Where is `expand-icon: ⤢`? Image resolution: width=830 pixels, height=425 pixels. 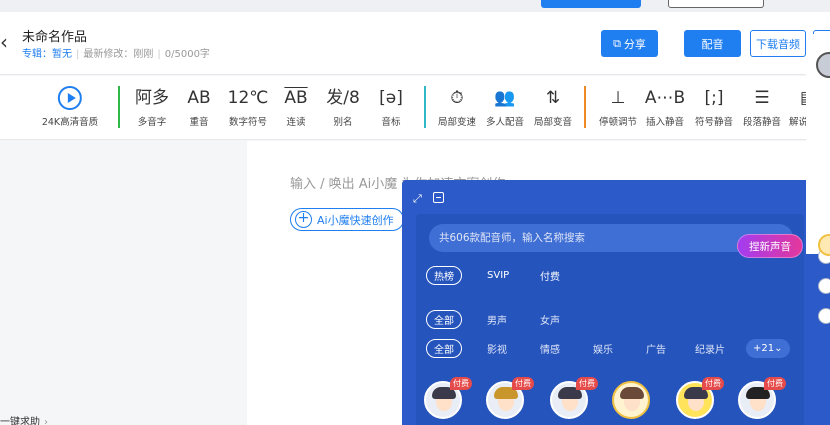 expand-icon: ⤢ is located at coordinates (417, 199).